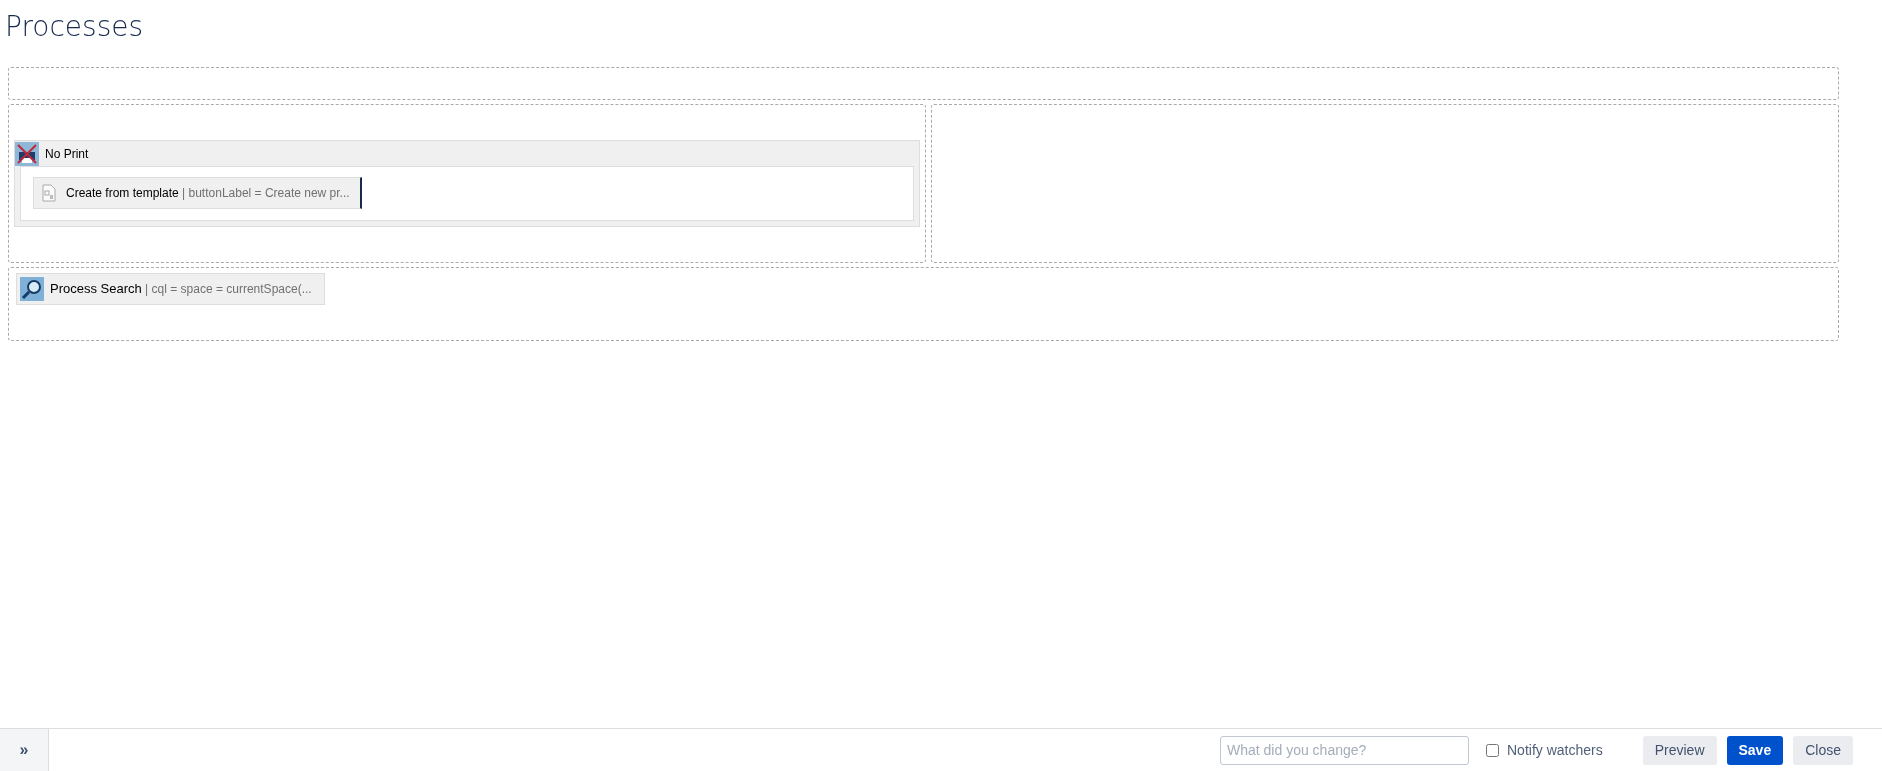  Describe the element at coordinates (1492, 750) in the screenshot. I see `notify-checkbox` at that location.